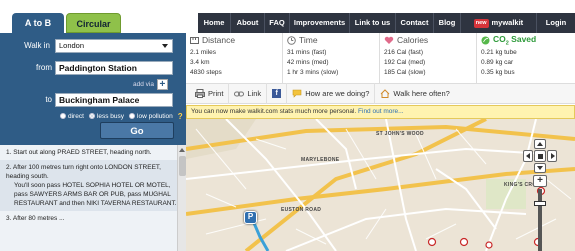 The image size is (575, 251). I want to click on link-button: Link, so click(248, 93).